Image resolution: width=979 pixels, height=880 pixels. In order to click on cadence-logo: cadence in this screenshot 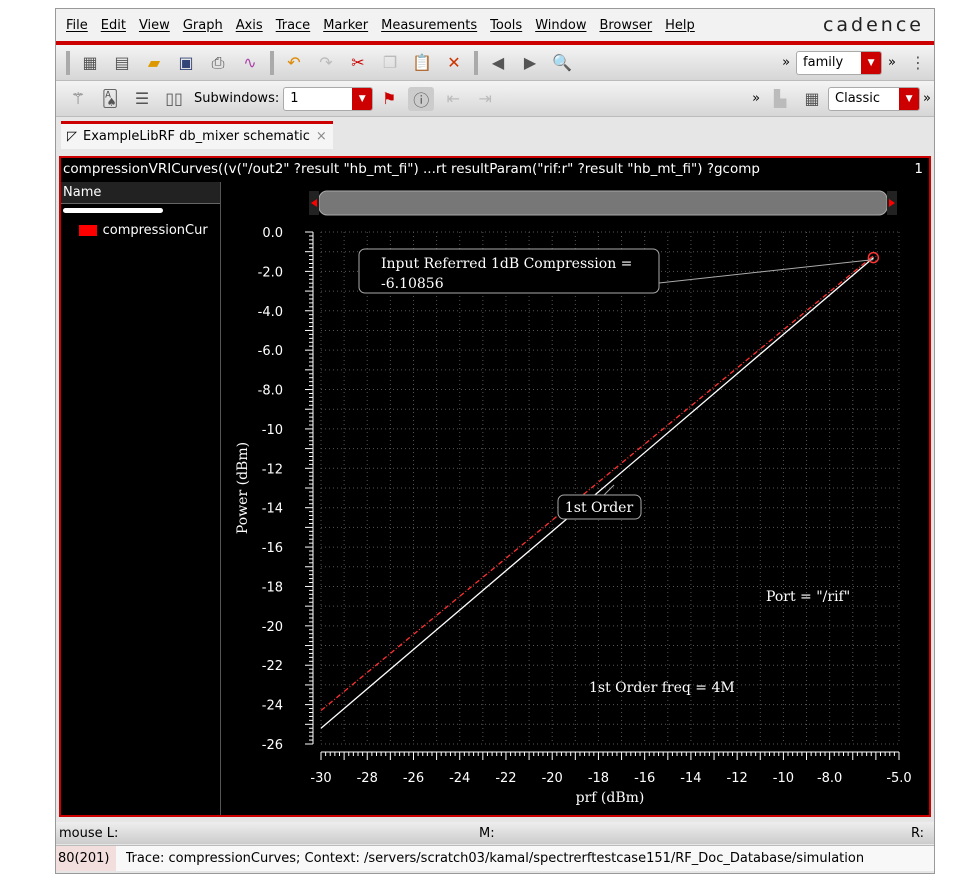, I will do `click(873, 25)`.